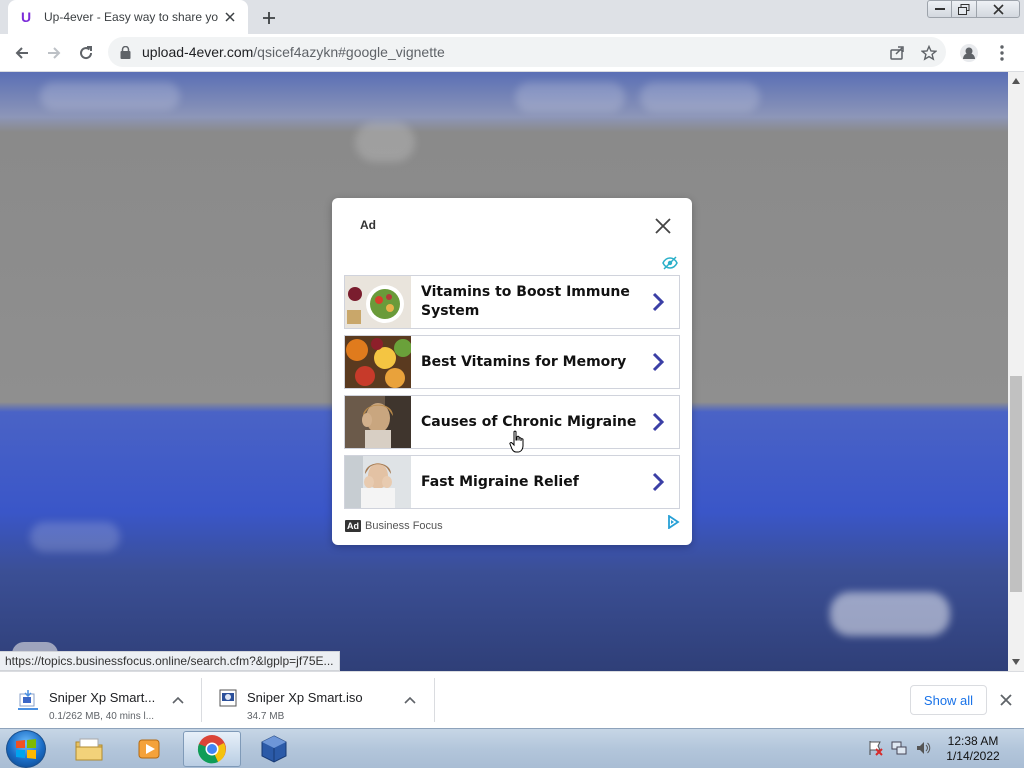 Image resolution: width=1024 pixels, height=768 pixels. Describe the element at coordinates (349, 52) in the screenshot. I see `url-path: /qsicef4azykn#google_vignette` at that location.